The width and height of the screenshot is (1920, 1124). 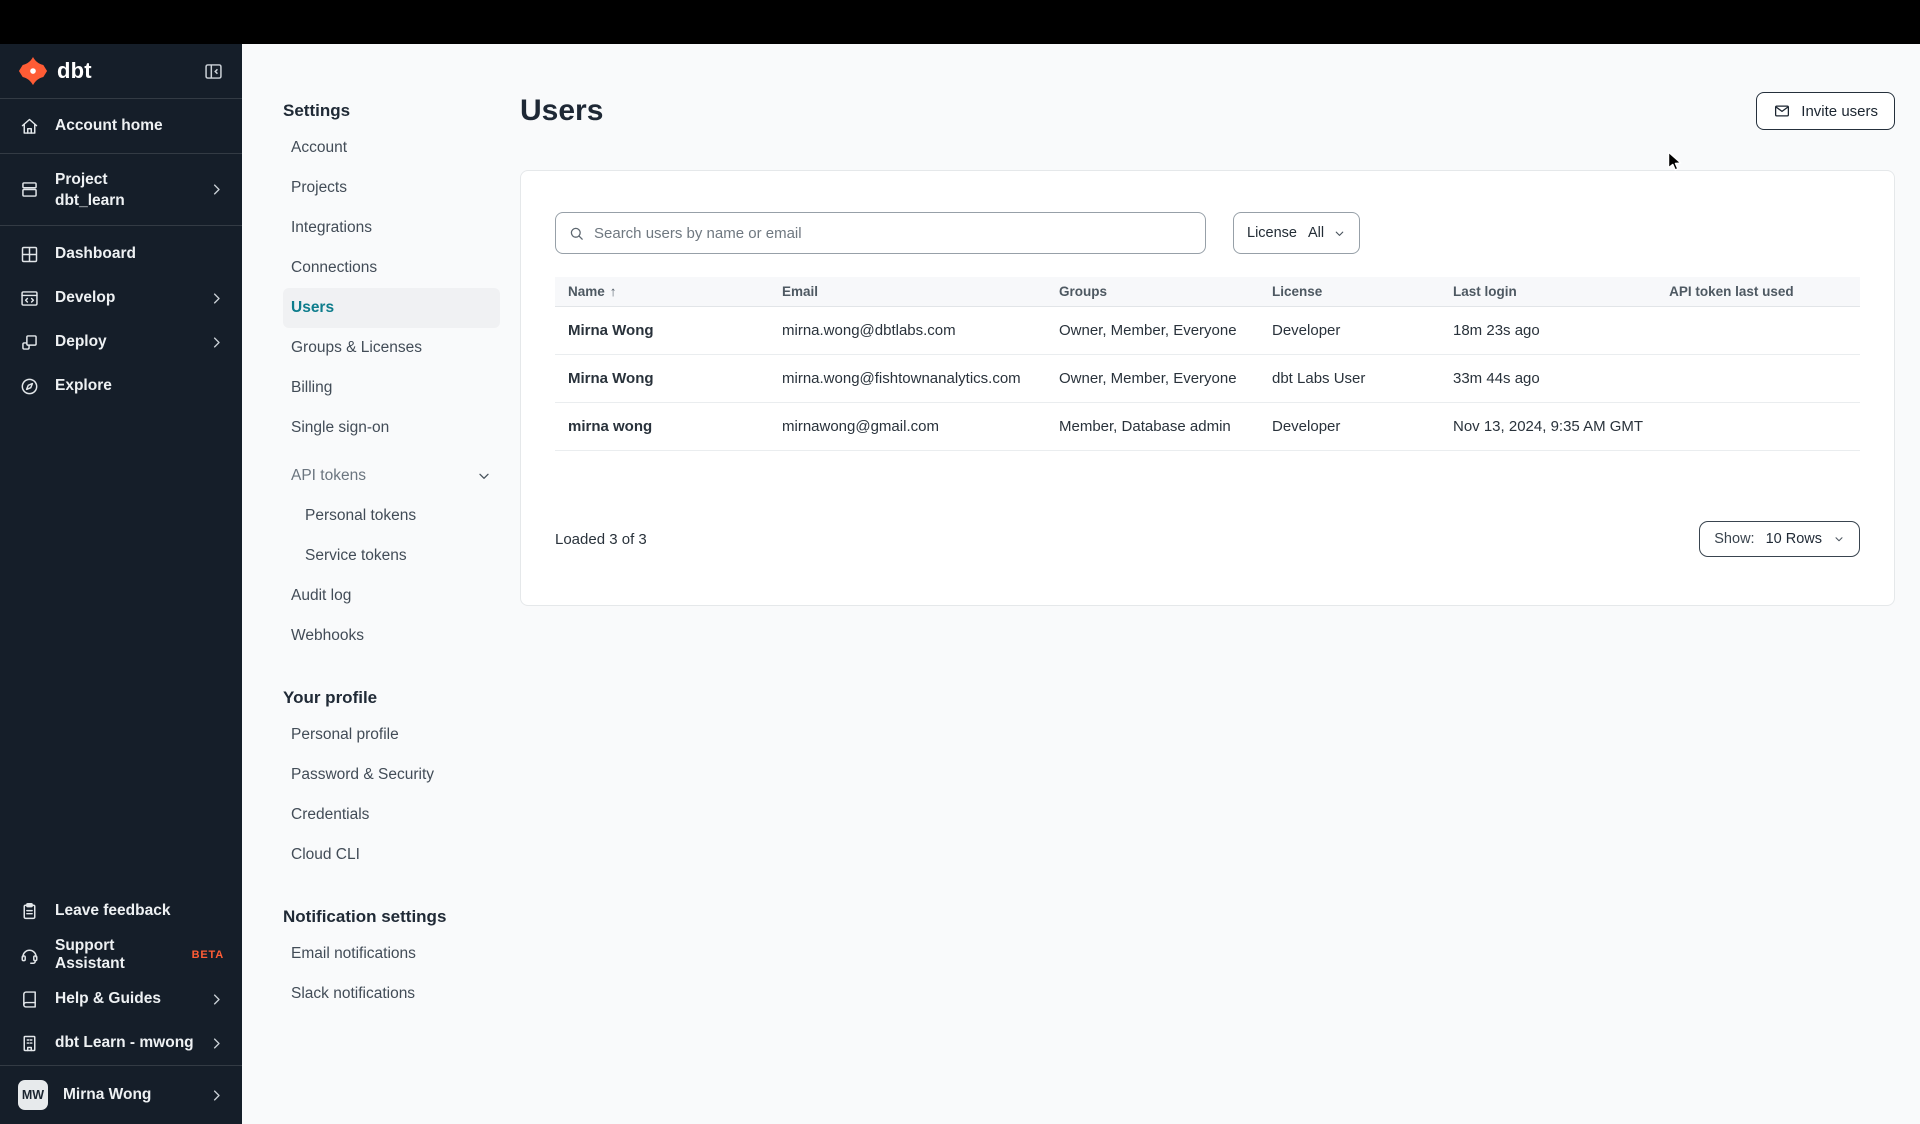 What do you see at coordinates (1734, 539) in the screenshot?
I see `show-label: Show:` at bounding box center [1734, 539].